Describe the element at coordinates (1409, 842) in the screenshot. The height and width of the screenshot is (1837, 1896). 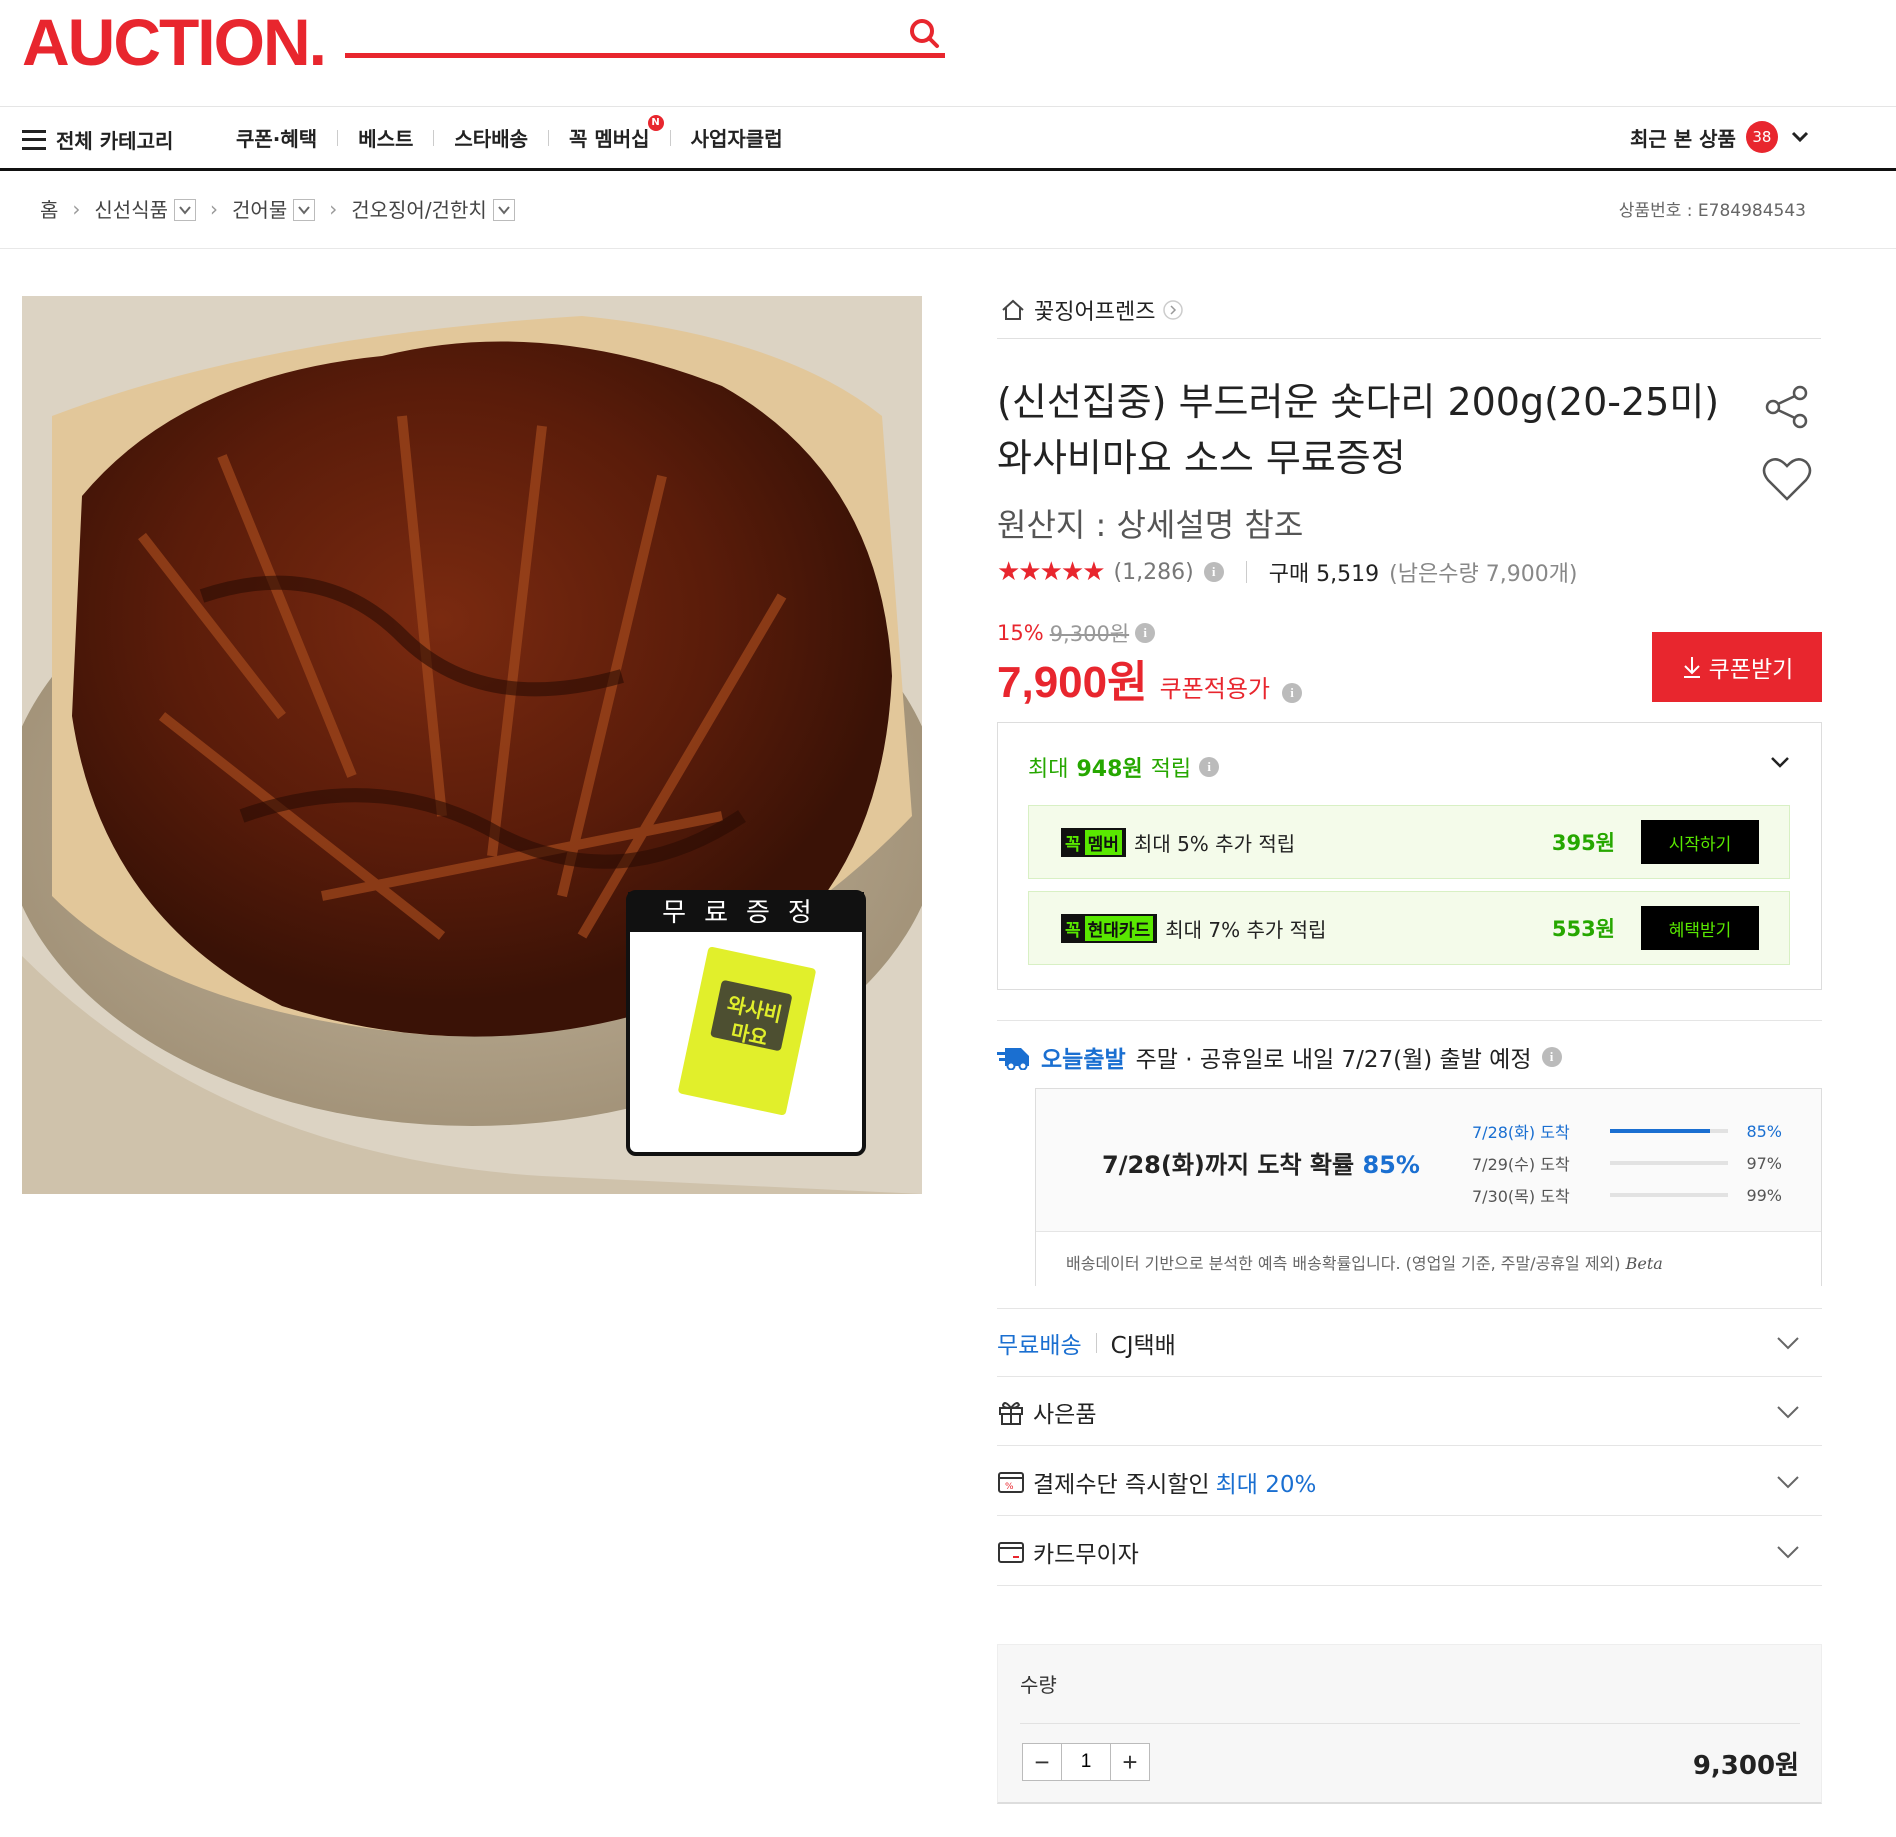
I see `membership-points-row: 꼭 멤버 최대 5% 추가 적립 395원 시작하기` at that location.